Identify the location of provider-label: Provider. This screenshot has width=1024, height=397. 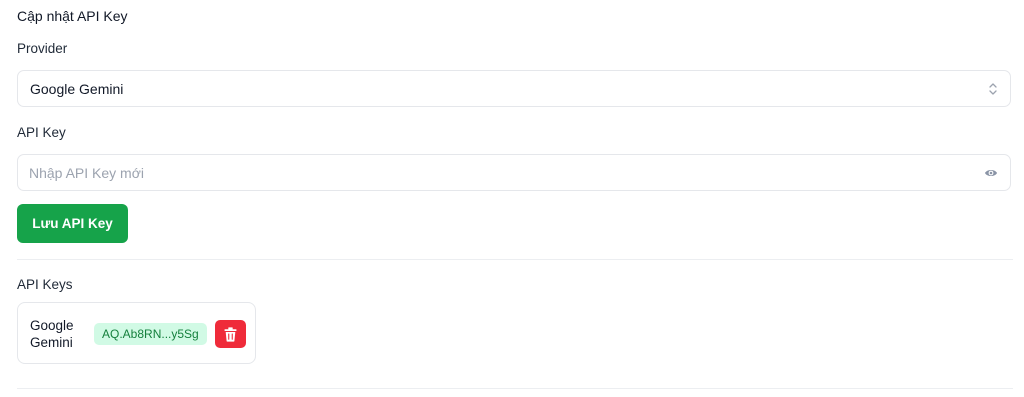
(42, 48).